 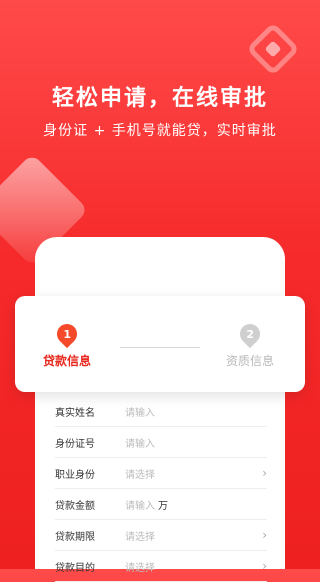 What do you see at coordinates (75, 568) in the screenshot?
I see `field-label: 贷款目的` at bounding box center [75, 568].